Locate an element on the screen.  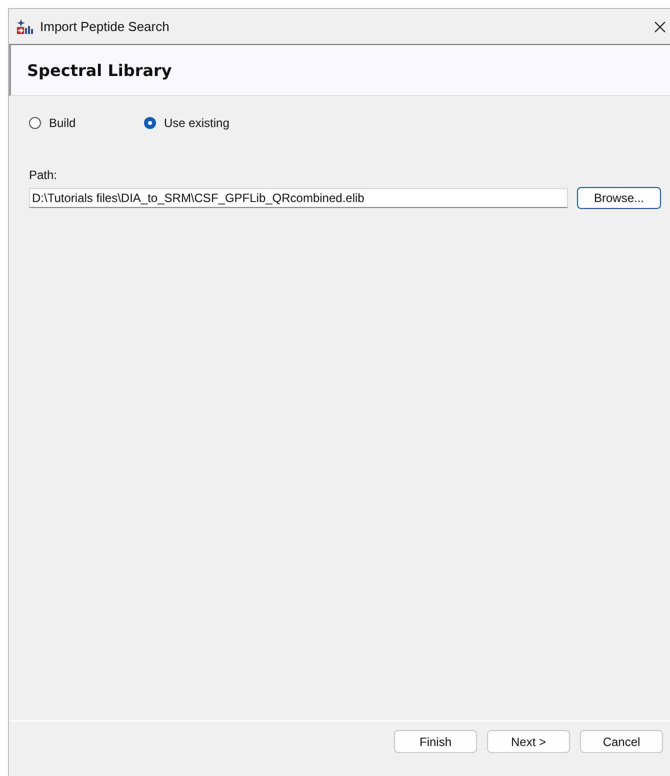
page-heading: Spectral Library is located at coordinates (99, 70).